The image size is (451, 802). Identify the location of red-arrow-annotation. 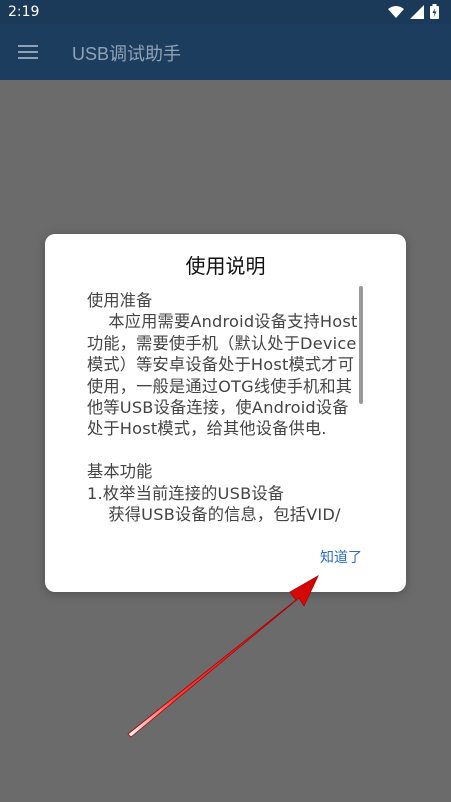
(223, 656).